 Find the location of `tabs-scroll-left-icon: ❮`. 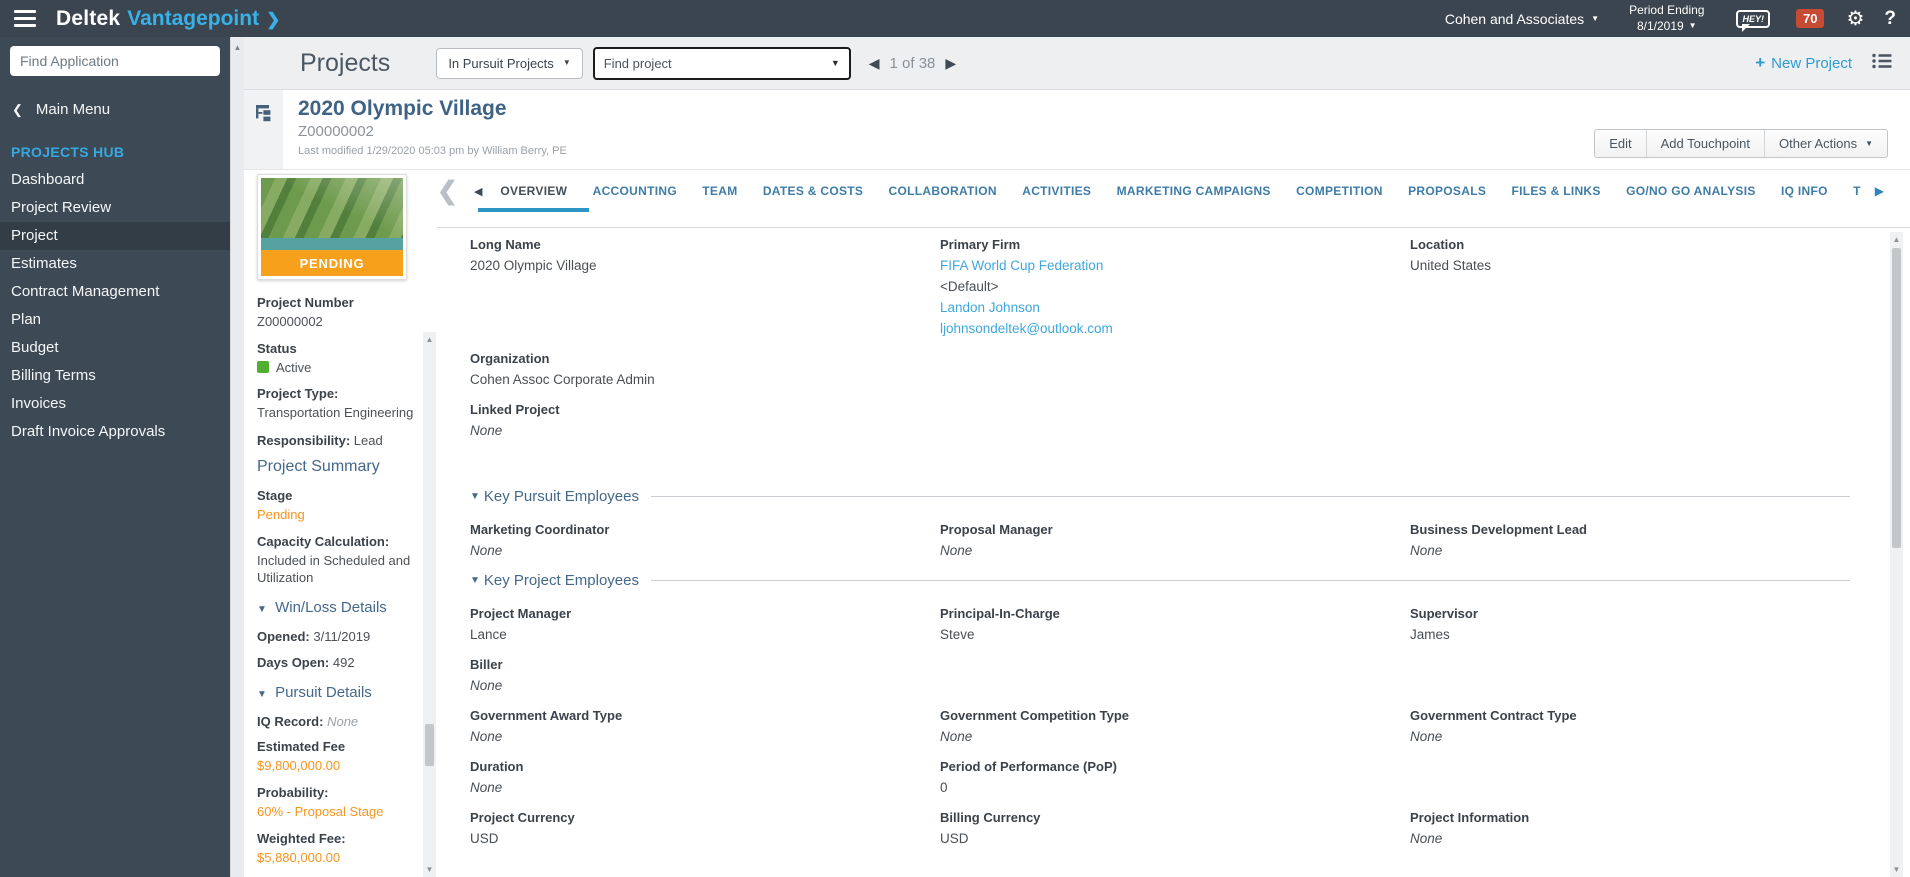

tabs-scroll-left-icon: ❮ is located at coordinates (447, 191).